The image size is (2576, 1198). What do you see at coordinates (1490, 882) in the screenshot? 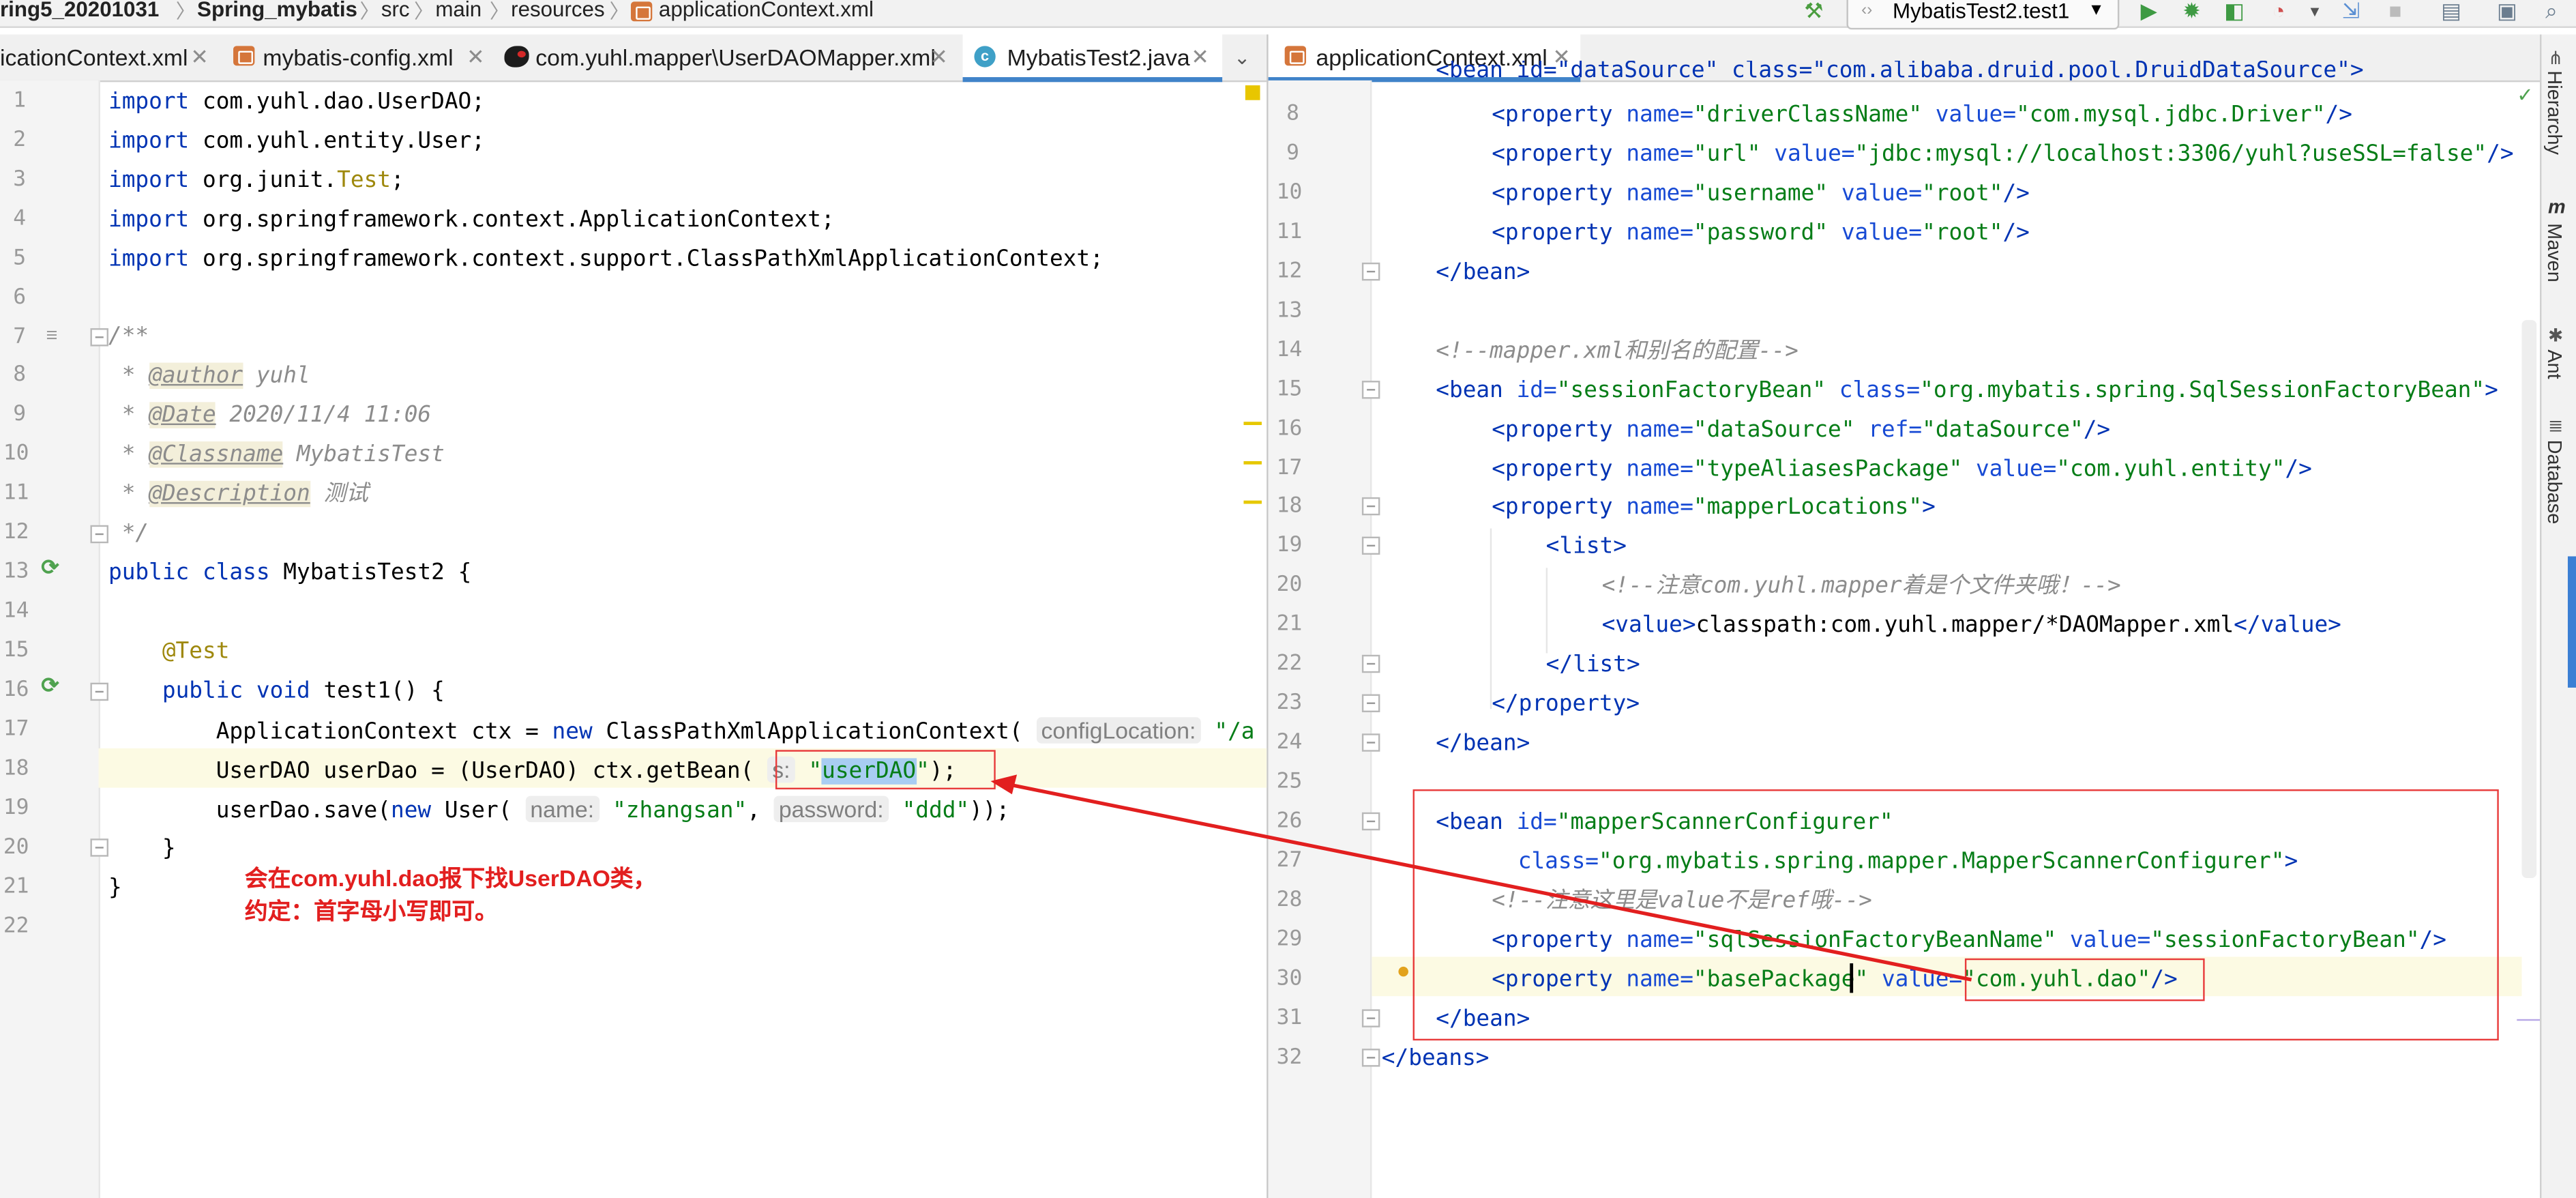
I see `annotation-arrow-line` at bounding box center [1490, 882].